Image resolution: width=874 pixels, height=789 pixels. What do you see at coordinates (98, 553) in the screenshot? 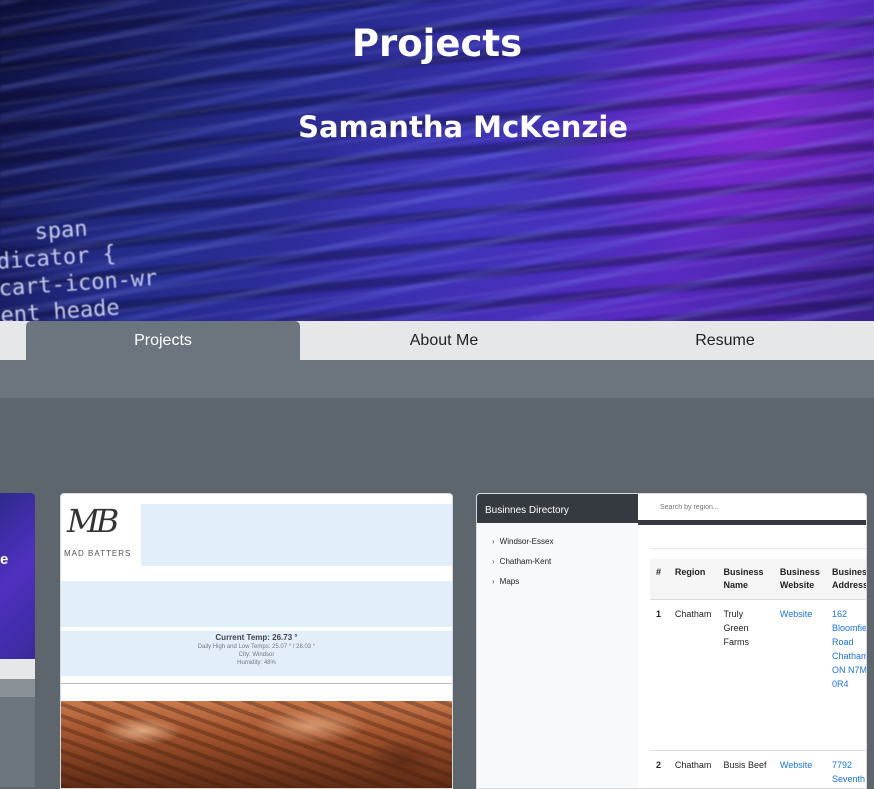
I see `logo-name: MAD BATTERS` at bounding box center [98, 553].